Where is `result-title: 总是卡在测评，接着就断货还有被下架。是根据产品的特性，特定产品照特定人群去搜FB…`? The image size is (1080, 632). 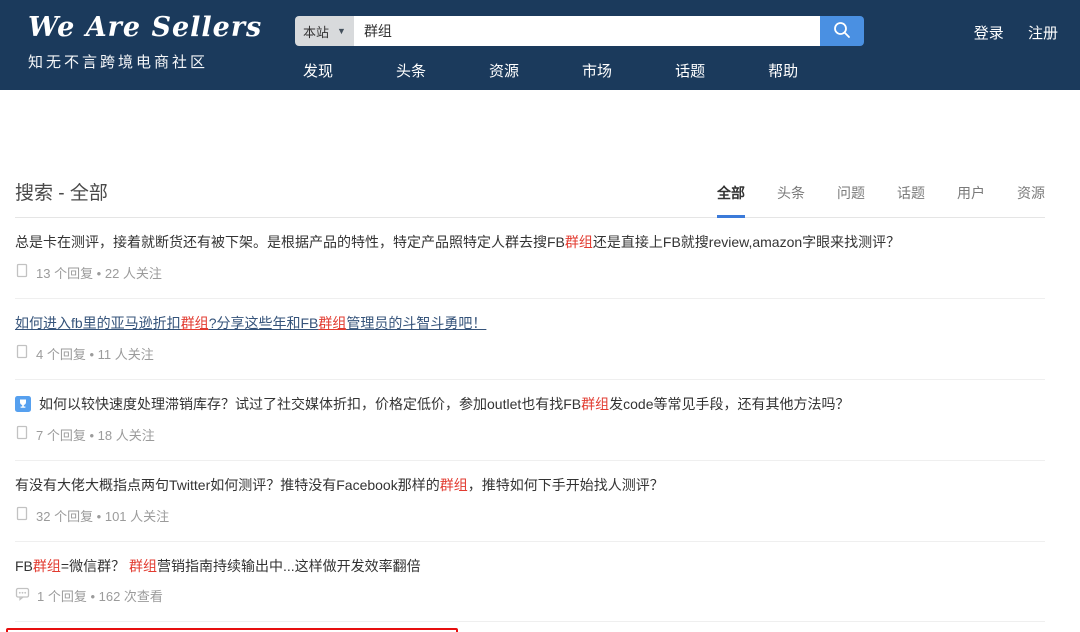
result-title: 总是卡在测评，接着就断货还有被下架。是根据产品的特性，特定产品照特定人群去搜FB… is located at coordinates (457, 242).